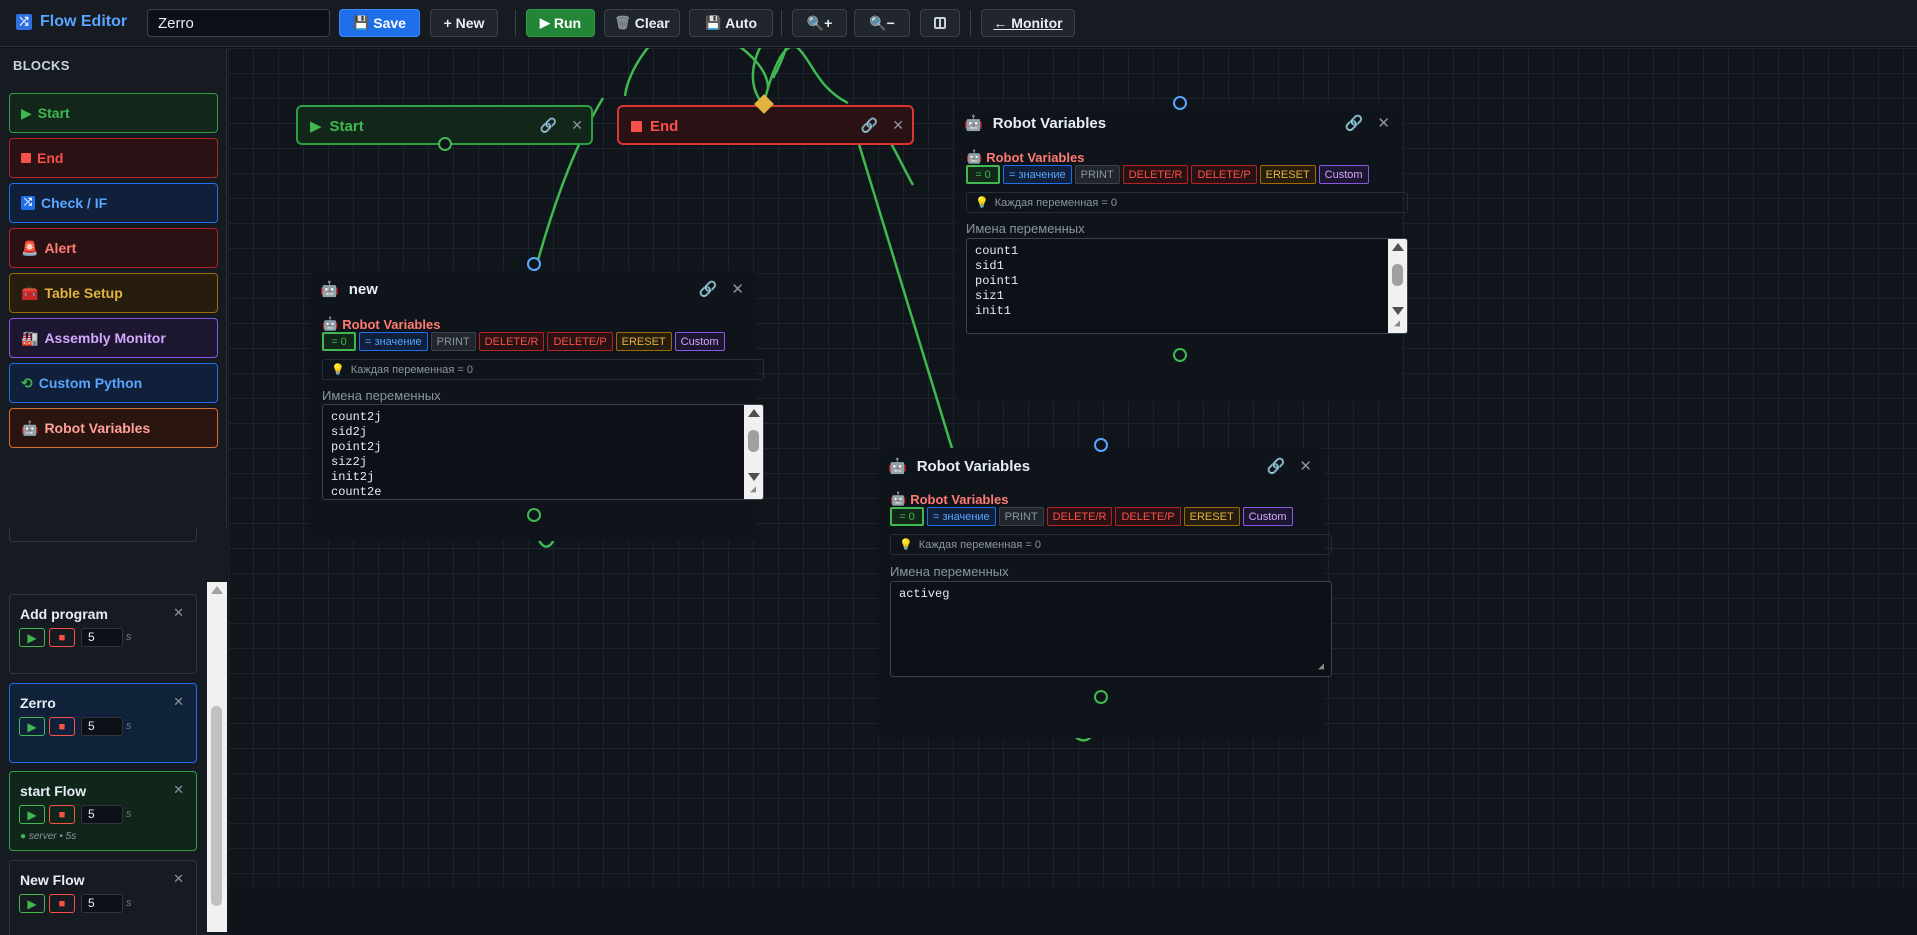 Image resolution: width=1917 pixels, height=935 pixels. I want to click on block-robot-variables: 🤖 Robot Variables, so click(113, 428).